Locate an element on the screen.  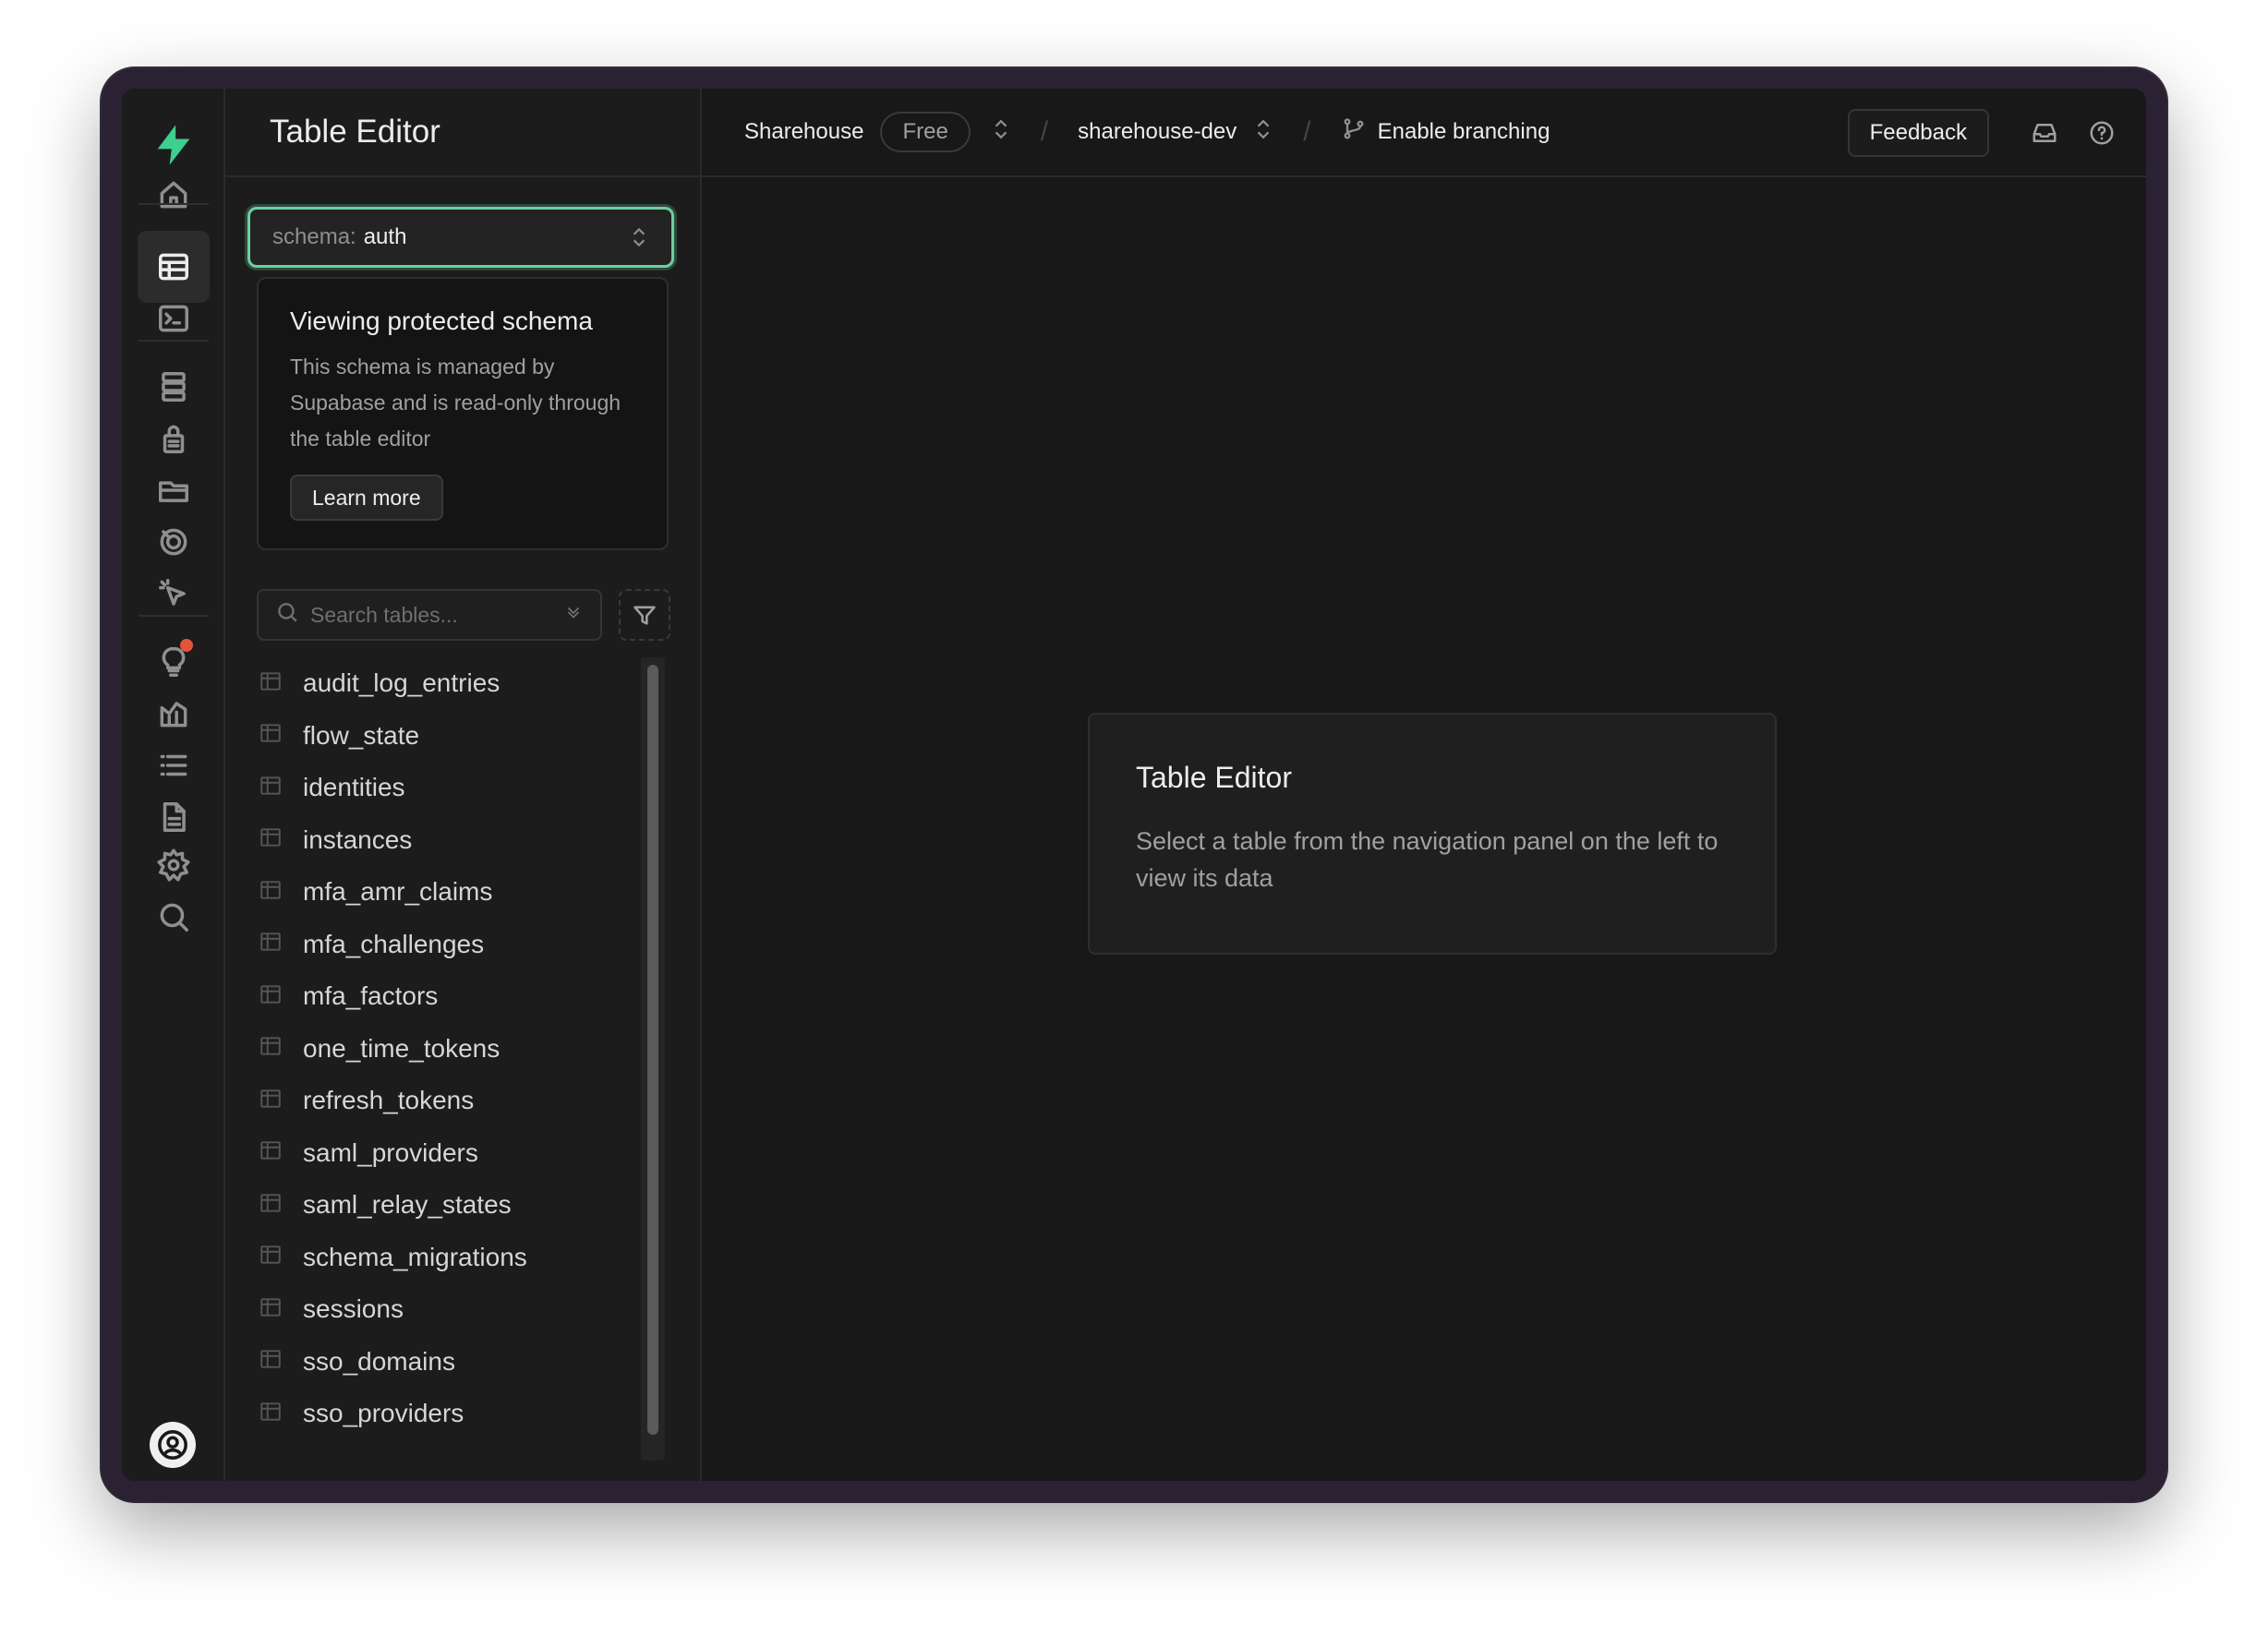
table-name: schema_migrations is located at coordinates (415, 1256).